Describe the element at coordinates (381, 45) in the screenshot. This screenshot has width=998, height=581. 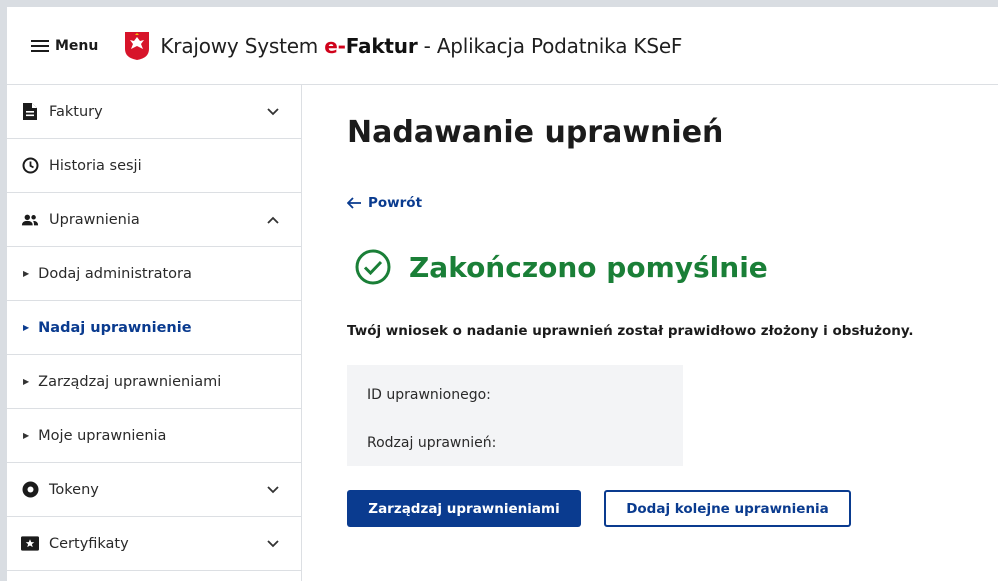
I see `title-faktur: Faktur` at that location.